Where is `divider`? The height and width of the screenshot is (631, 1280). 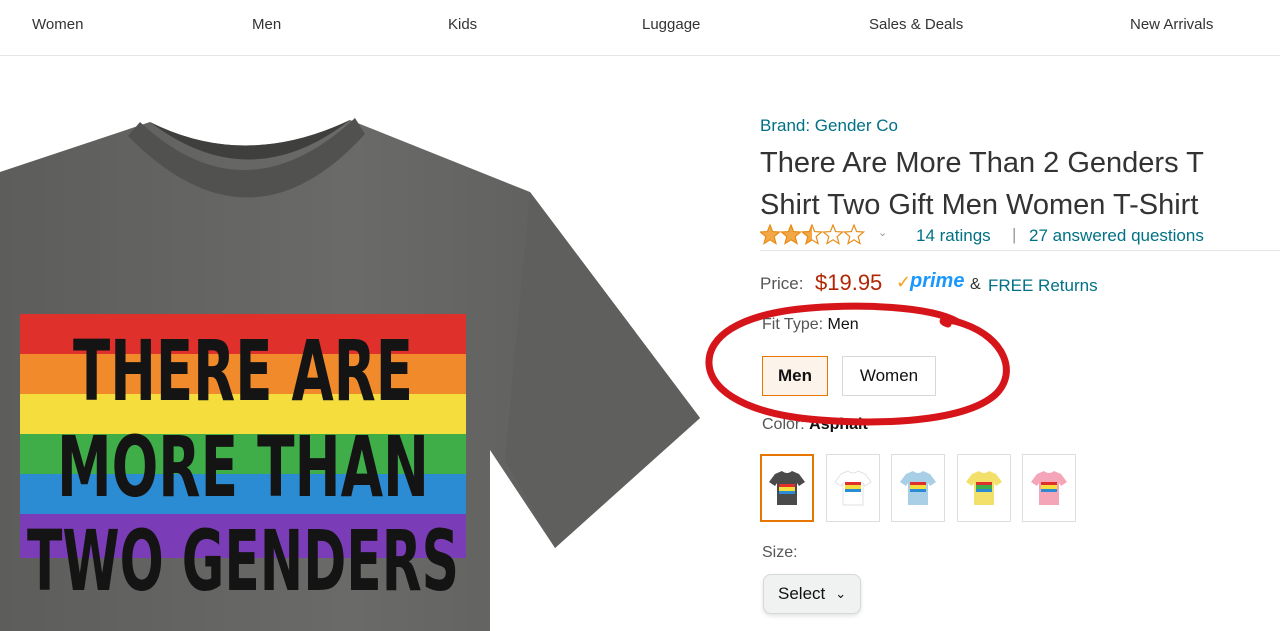 divider is located at coordinates (1020, 250).